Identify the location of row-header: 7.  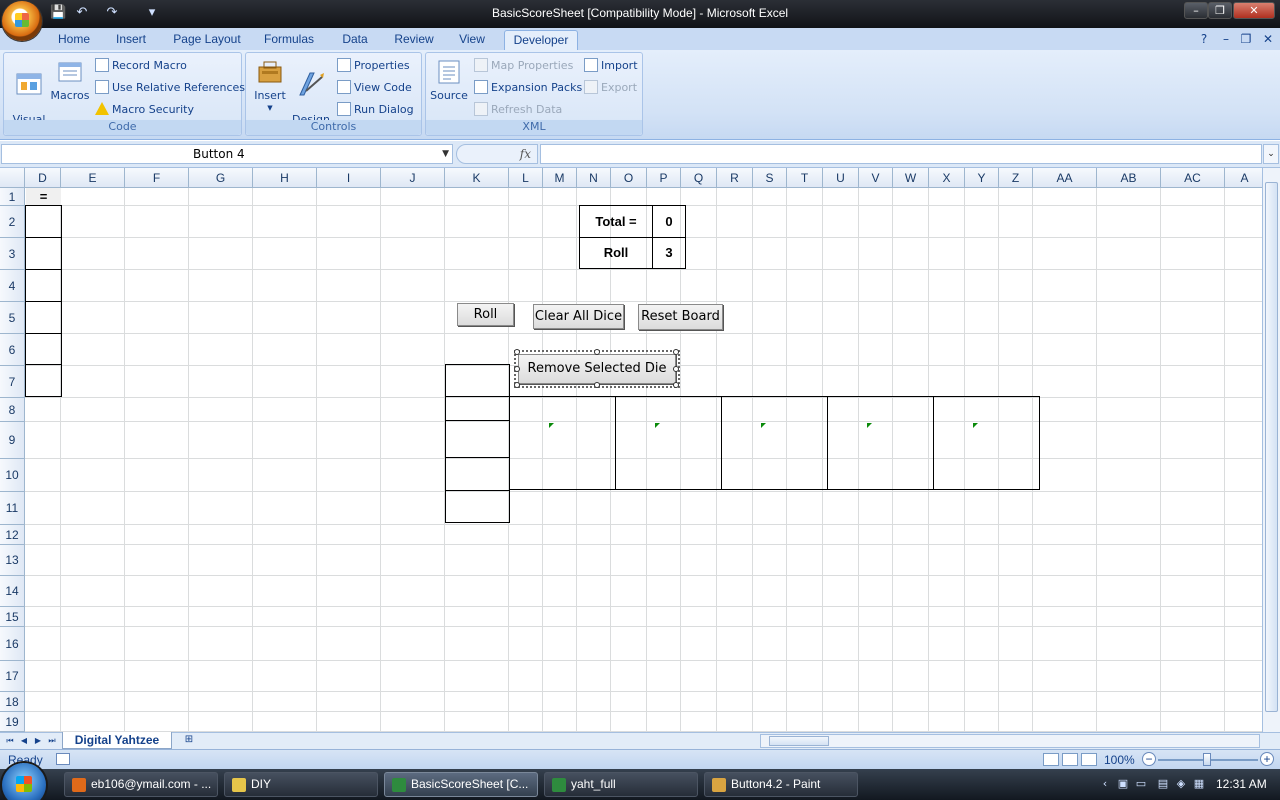
(12, 382).